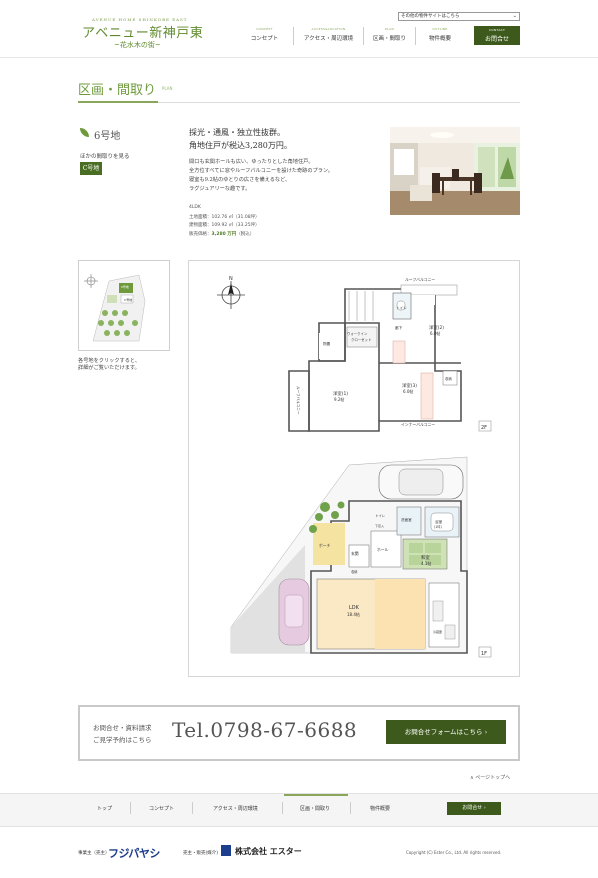  What do you see at coordinates (406, 519) in the screenshot?
I see `svg-text: 洗面室` at bounding box center [406, 519].